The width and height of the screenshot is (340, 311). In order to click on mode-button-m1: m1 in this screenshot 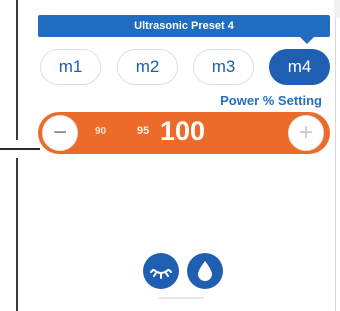, I will do `click(70, 67)`.